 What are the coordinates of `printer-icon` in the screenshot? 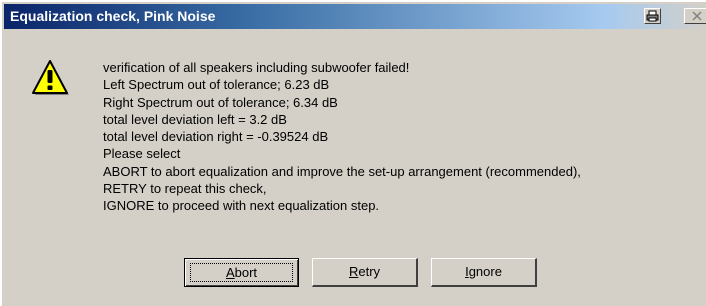 It's located at (652, 16).